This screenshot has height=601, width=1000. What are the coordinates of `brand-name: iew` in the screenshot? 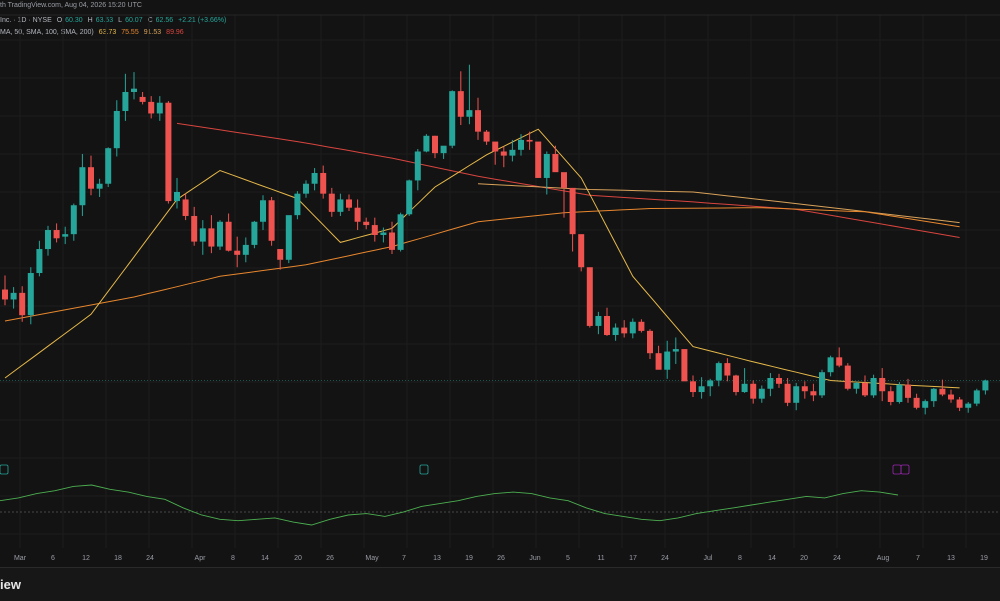 It's located at (10, 584).